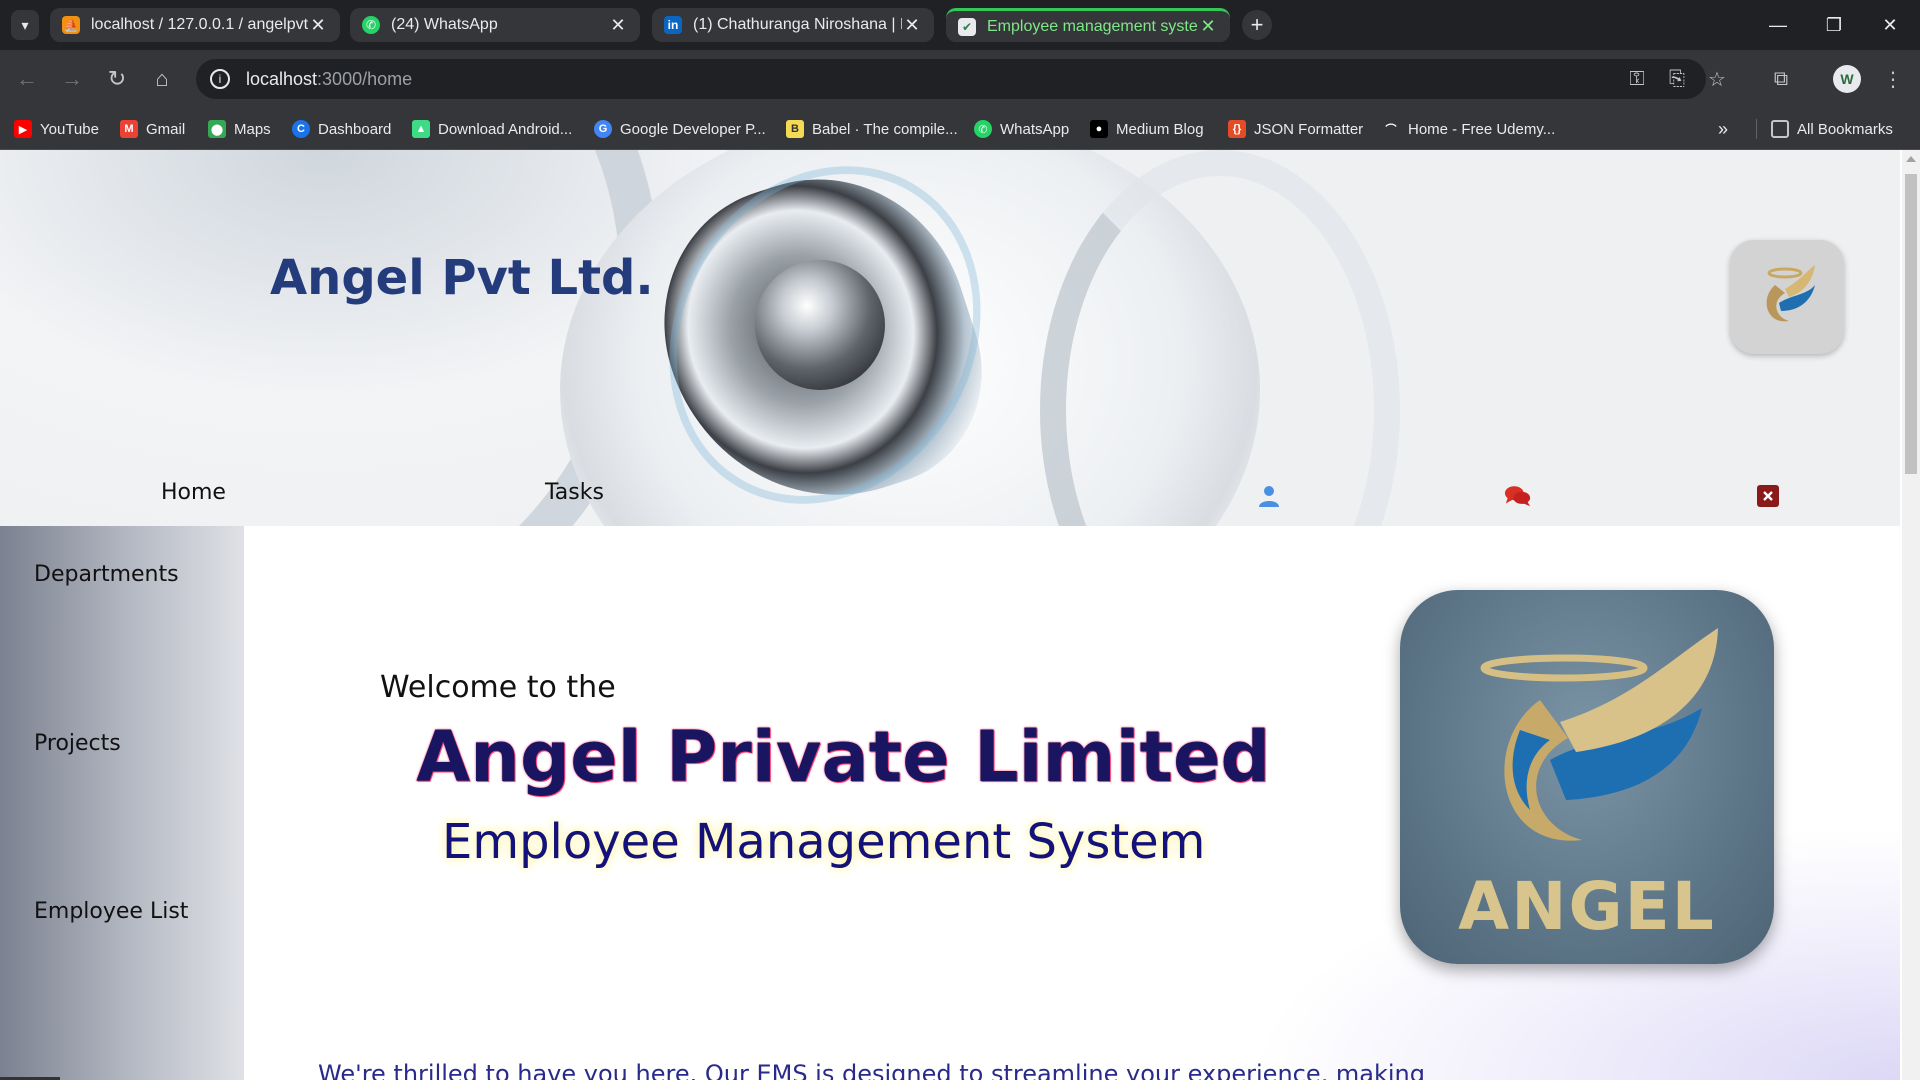 This screenshot has height=1080, width=1920. Describe the element at coordinates (1637, 79) in the screenshot. I see `password-key-icon: ⚿` at that location.